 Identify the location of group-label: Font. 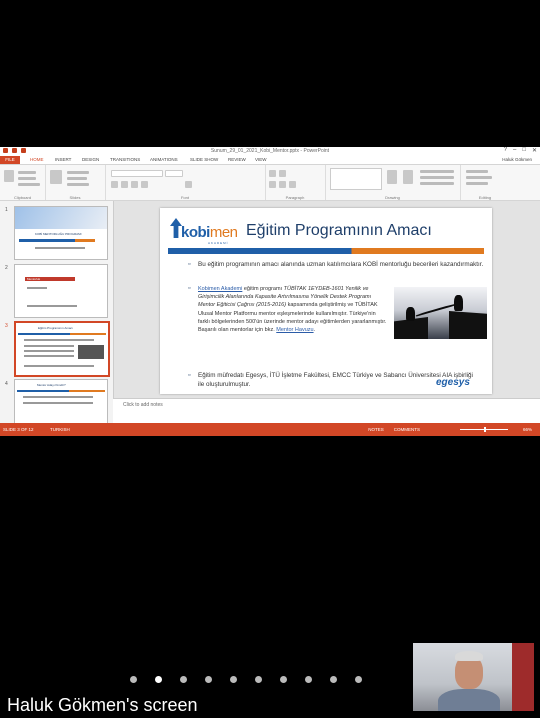
(184, 197).